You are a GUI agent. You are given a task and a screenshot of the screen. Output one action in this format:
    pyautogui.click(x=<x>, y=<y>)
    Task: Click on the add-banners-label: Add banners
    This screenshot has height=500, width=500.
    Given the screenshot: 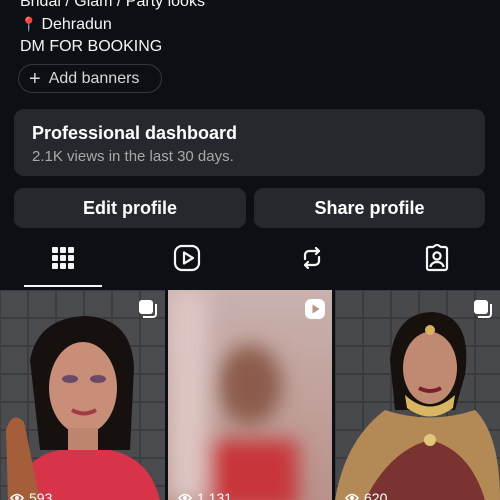 What is the action you would take?
    pyautogui.click(x=94, y=78)
    